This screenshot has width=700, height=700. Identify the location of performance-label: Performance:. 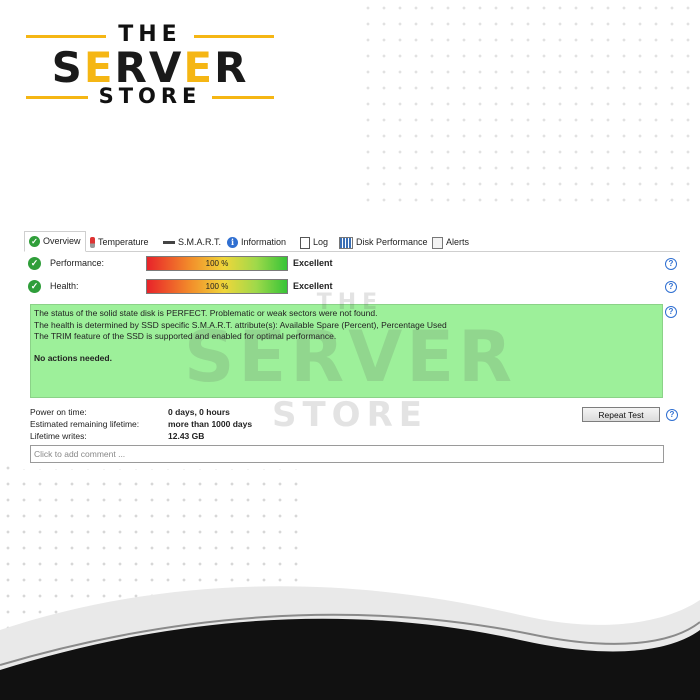
(77, 263).